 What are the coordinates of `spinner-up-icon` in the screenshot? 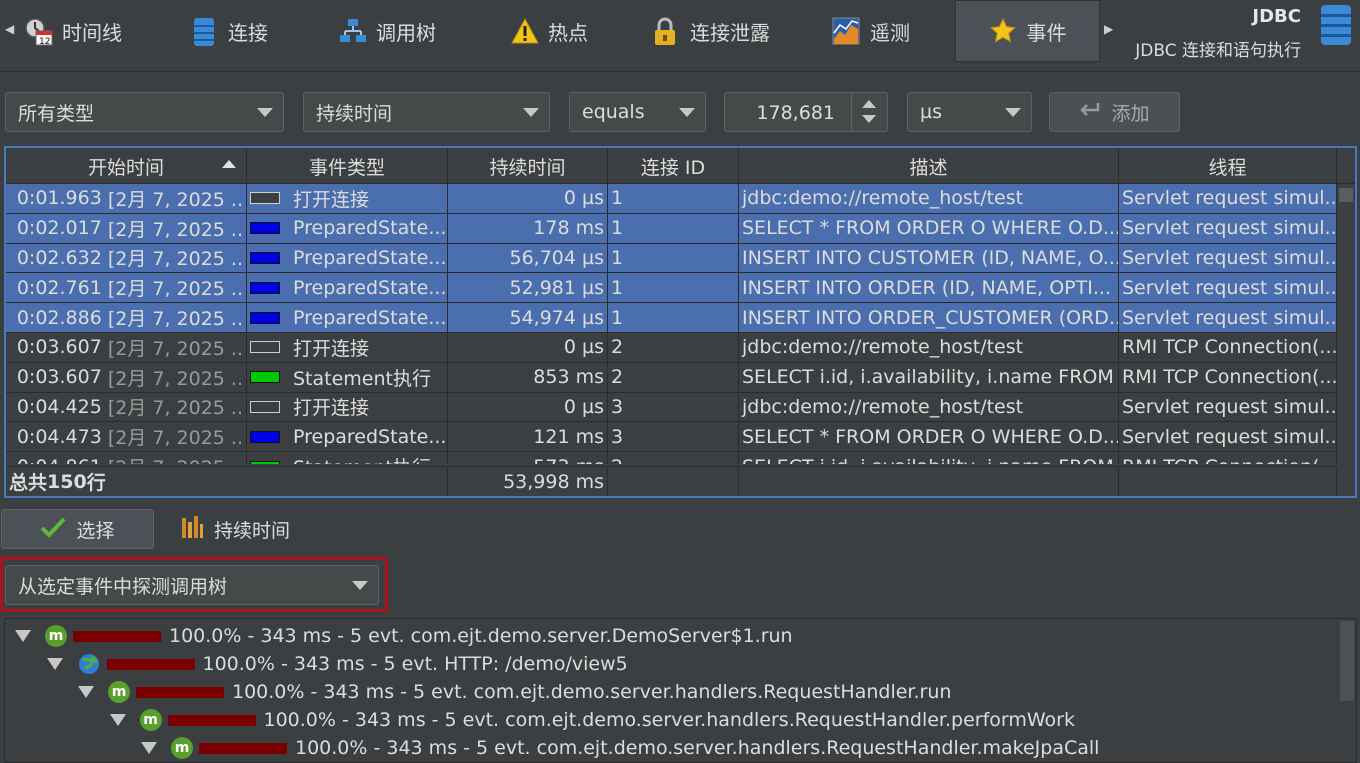 It's located at (869, 104).